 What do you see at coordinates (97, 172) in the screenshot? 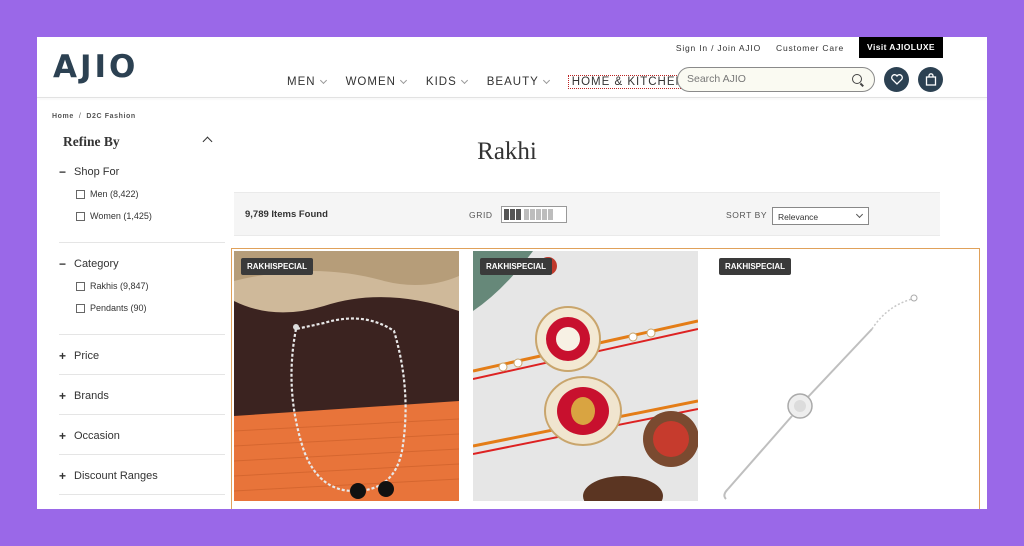
I see `filter-label: Shop For` at bounding box center [97, 172].